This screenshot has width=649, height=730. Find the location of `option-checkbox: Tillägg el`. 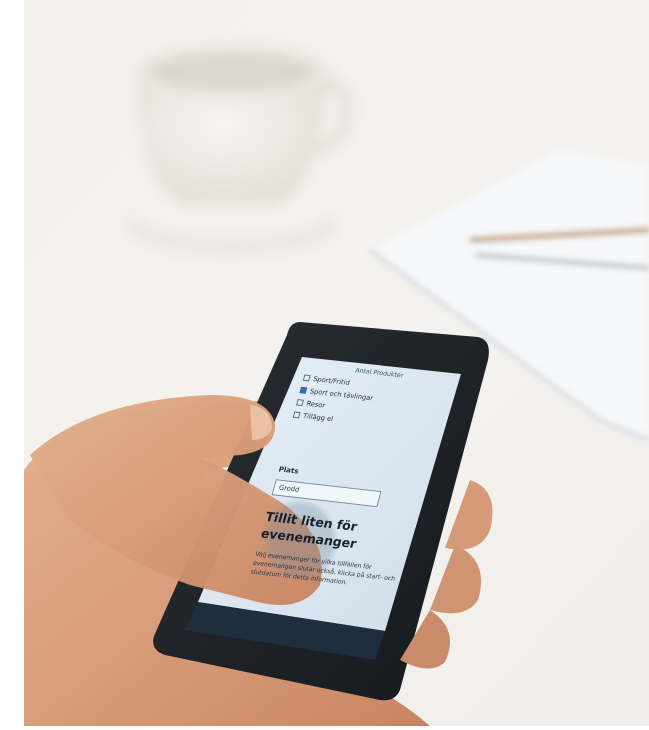

option-checkbox: Tillägg el is located at coordinates (313, 417).